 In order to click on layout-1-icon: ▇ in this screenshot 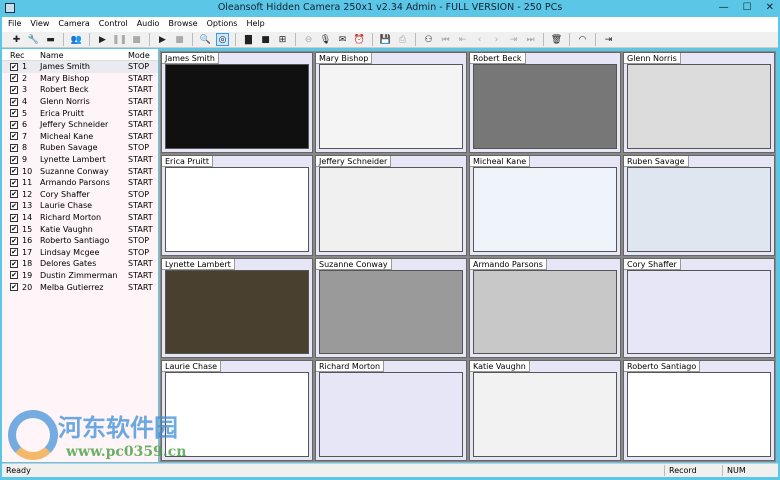, I will do `click(248, 39)`.